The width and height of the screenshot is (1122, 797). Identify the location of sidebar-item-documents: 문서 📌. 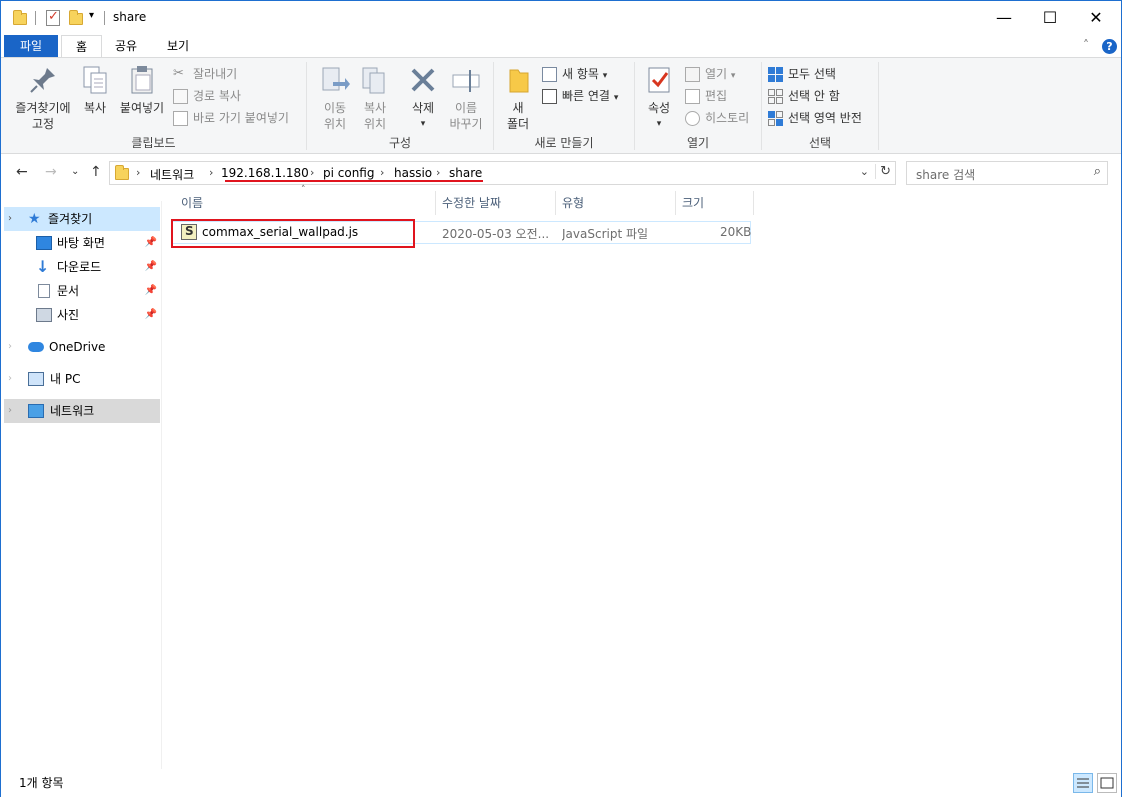
(82, 291).